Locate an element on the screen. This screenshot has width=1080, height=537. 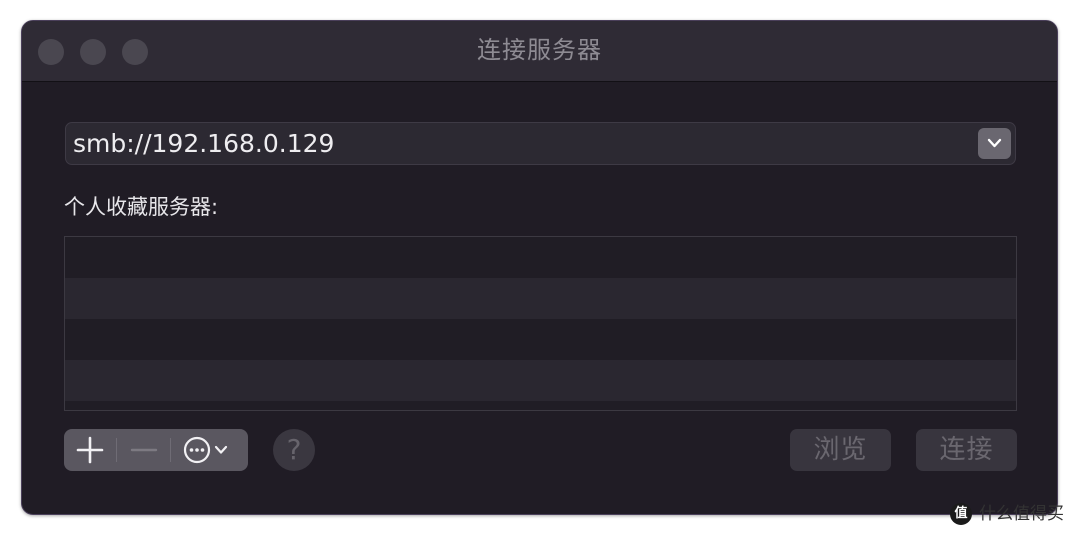
chevron-down-icon is located at coordinates (994, 143).